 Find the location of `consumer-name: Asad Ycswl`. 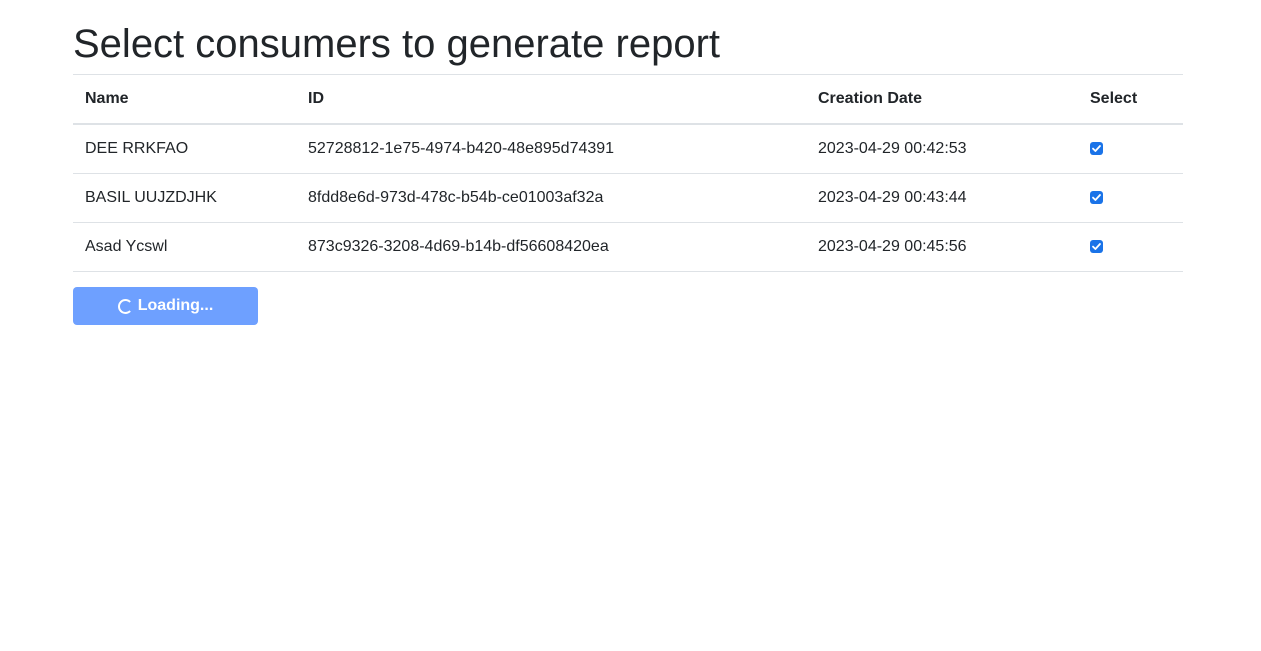

consumer-name: Asad Ycswl is located at coordinates (126, 246).